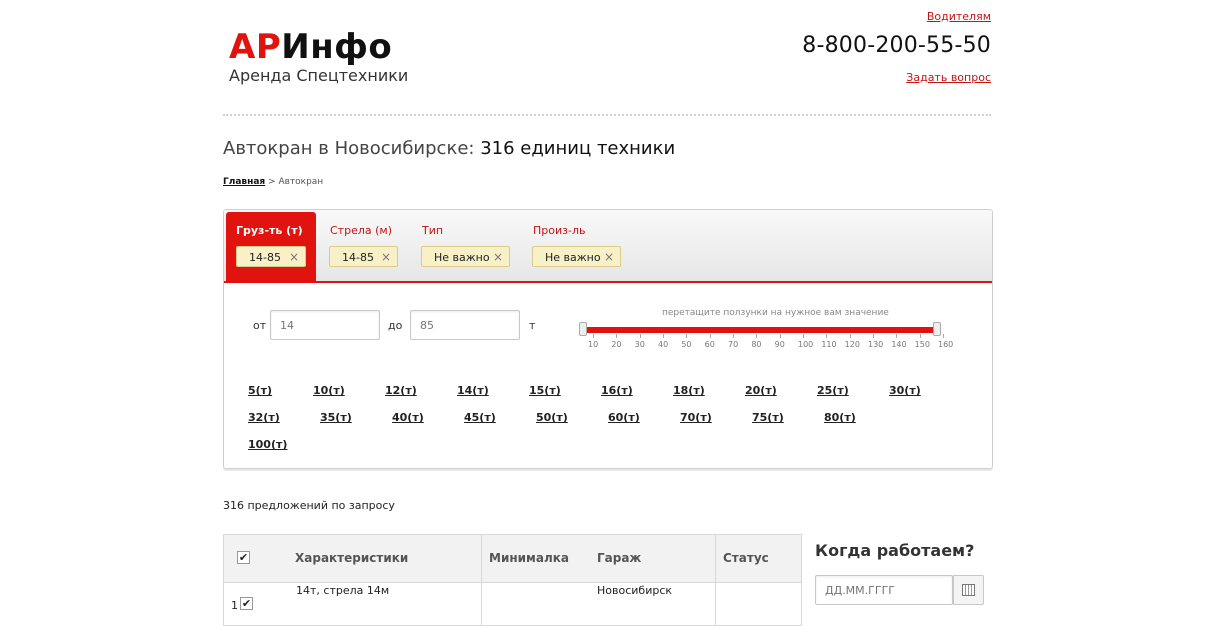  Describe the element at coordinates (937, 329) in the screenshot. I see `slider-handle-max` at that location.